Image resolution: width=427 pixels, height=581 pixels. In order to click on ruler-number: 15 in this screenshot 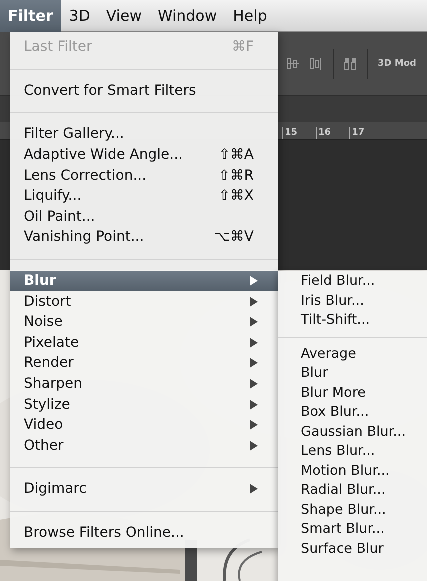, I will do `click(290, 133)`.